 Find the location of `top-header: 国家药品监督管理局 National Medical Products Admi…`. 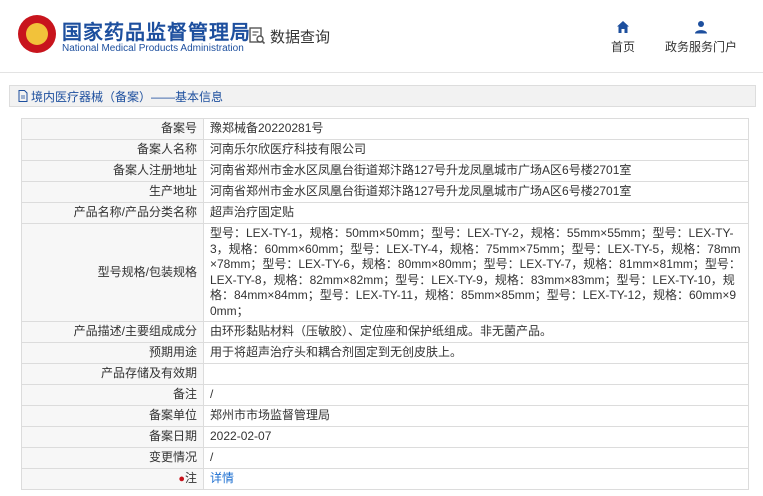

top-header: 国家药品监督管理局 National Medical Products Admi… is located at coordinates (381, 36).